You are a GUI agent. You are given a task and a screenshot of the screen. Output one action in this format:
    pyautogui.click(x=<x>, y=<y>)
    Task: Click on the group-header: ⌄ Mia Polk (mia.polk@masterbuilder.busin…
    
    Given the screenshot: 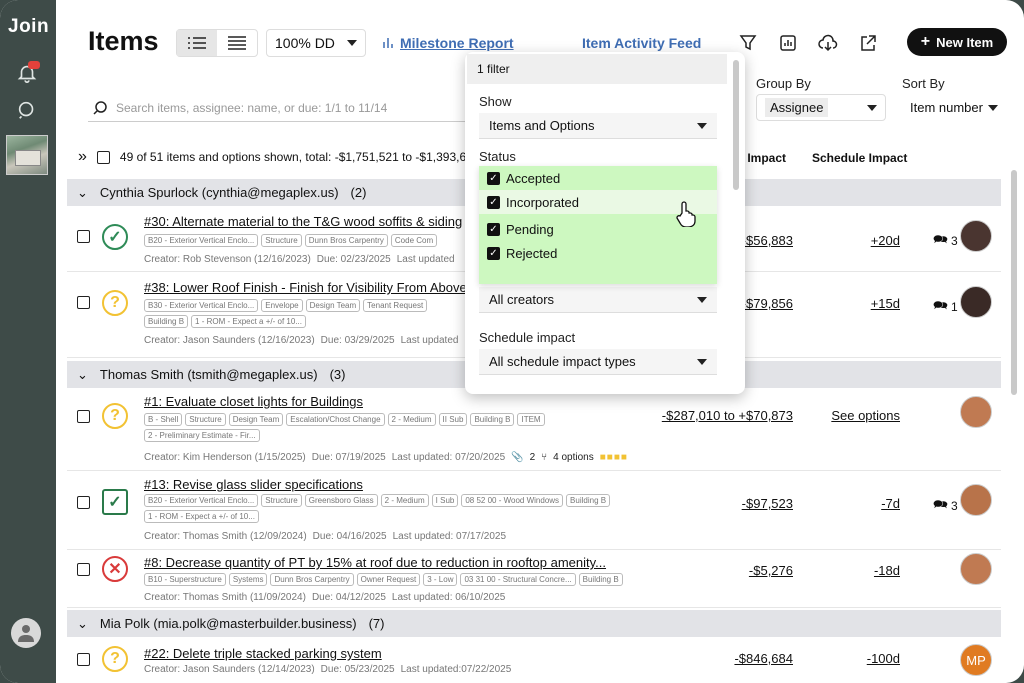 What is the action you would take?
    pyautogui.click(x=534, y=623)
    